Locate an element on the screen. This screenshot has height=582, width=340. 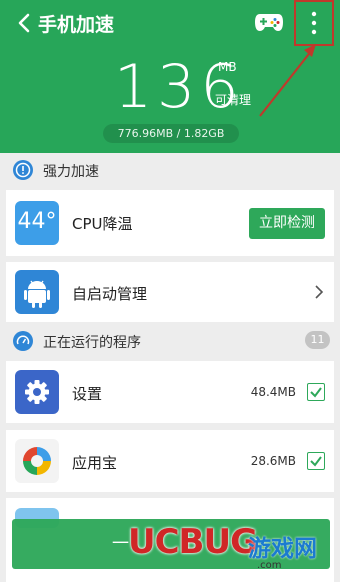
cpu-temp: 44° is located at coordinates (37, 221).